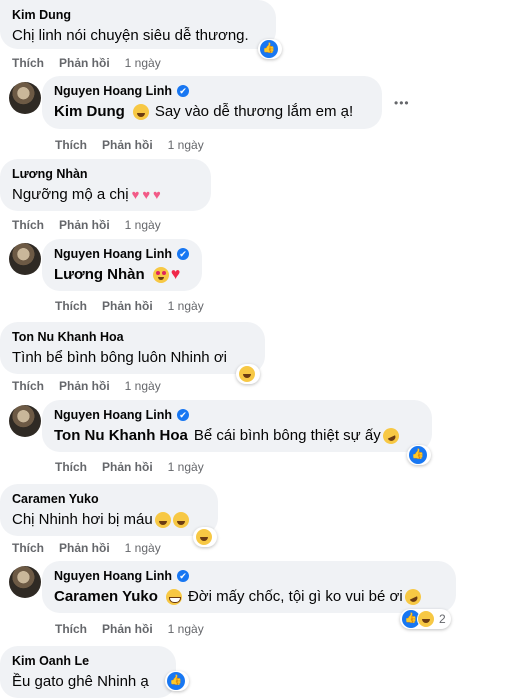 The width and height of the screenshot is (506, 698). I want to click on grinning-emoji-icon, so click(173, 597).